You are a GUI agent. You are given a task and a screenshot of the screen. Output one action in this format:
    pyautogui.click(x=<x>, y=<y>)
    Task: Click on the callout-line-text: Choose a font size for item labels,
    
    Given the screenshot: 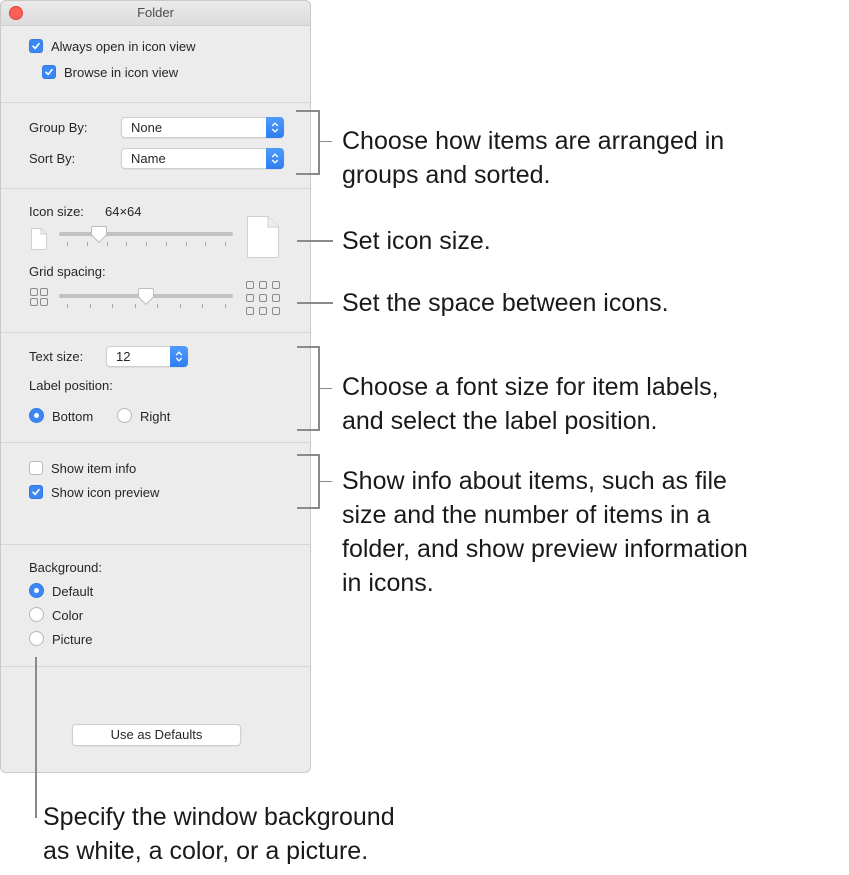 What is the action you would take?
    pyautogui.click(x=530, y=387)
    